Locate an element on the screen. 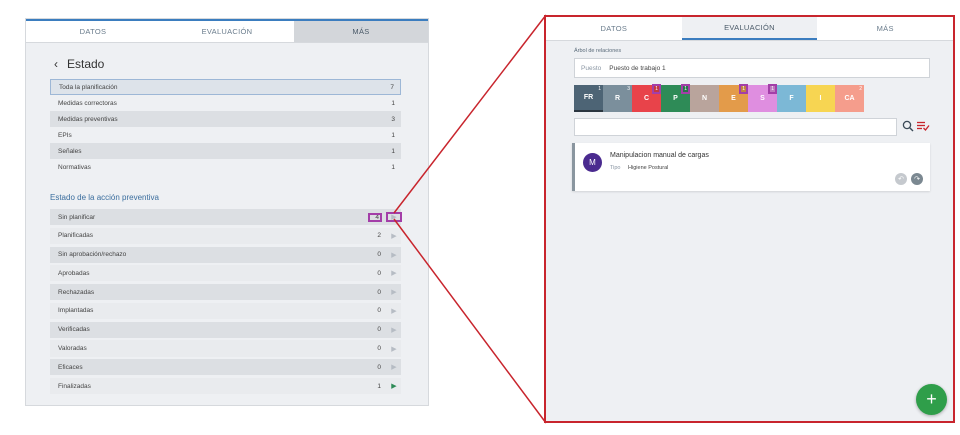 The height and width of the screenshot is (435, 960). summary-row-epis: EPIs 1 is located at coordinates (225, 135).